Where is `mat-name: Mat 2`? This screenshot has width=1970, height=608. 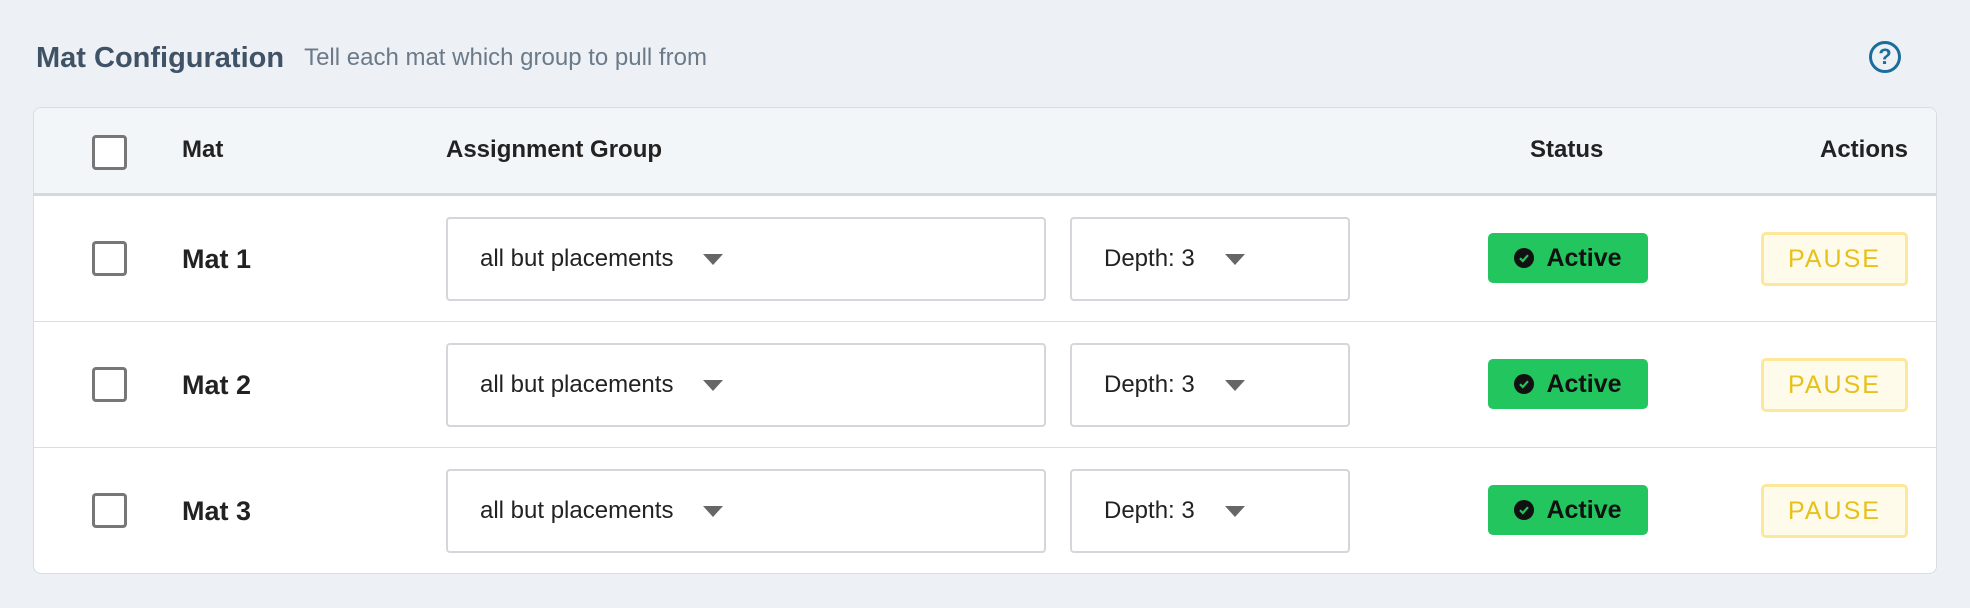 mat-name: Mat 2 is located at coordinates (217, 384).